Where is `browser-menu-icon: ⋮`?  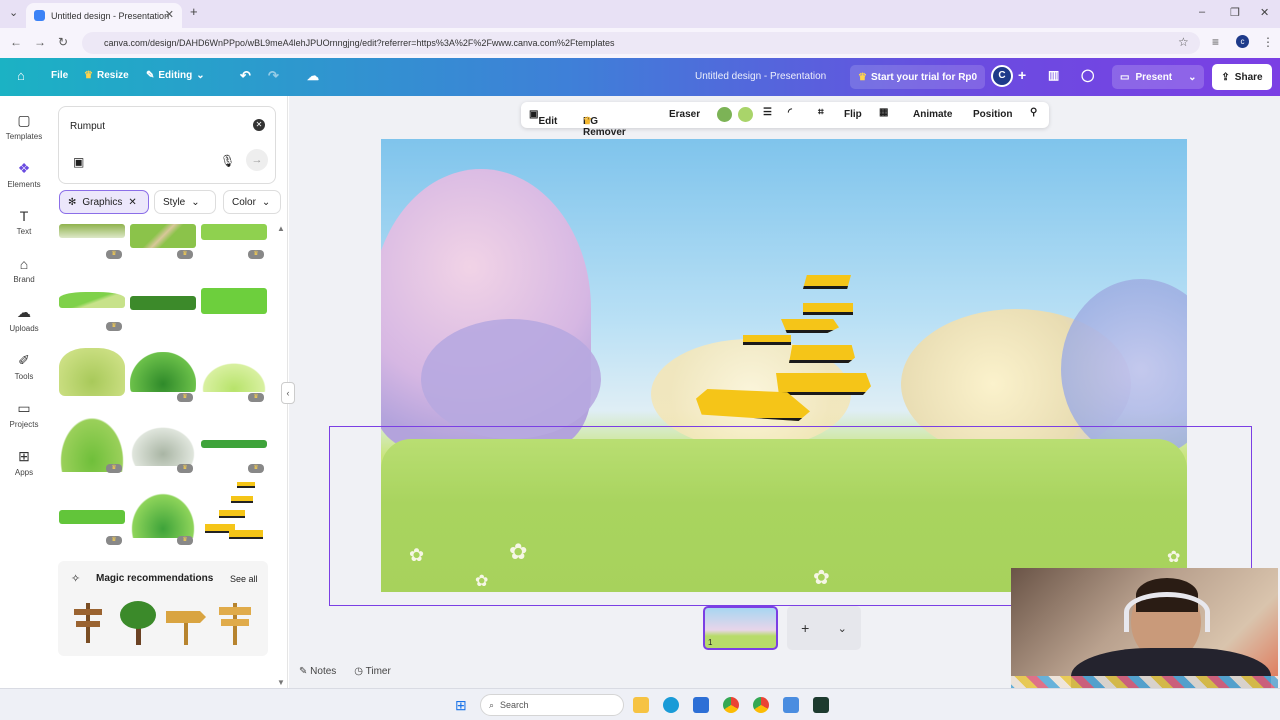 browser-menu-icon: ⋮ is located at coordinates (1268, 42).